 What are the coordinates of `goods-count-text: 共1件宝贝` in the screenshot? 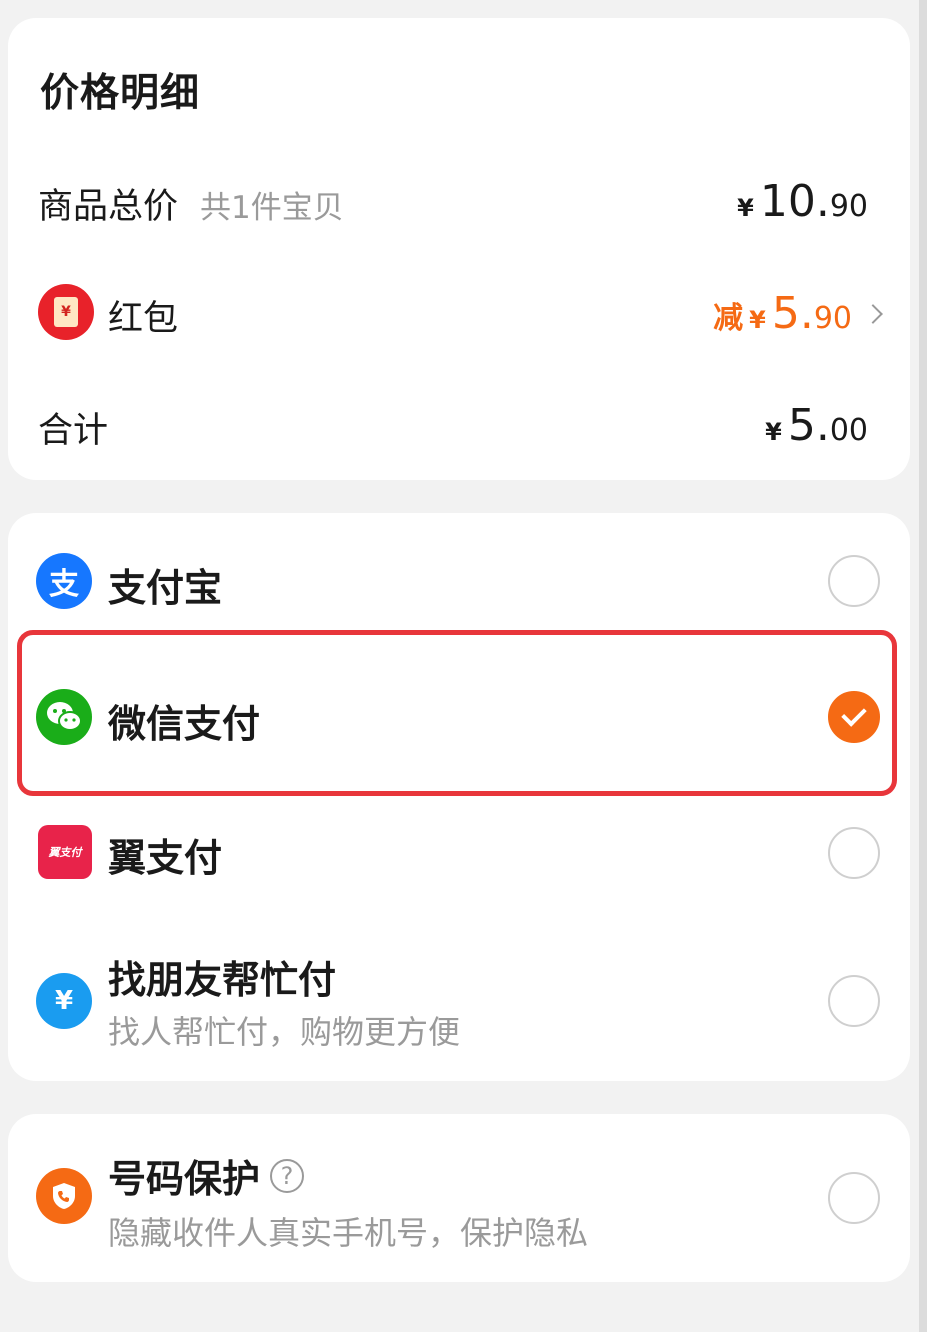 It's located at (272, 208).